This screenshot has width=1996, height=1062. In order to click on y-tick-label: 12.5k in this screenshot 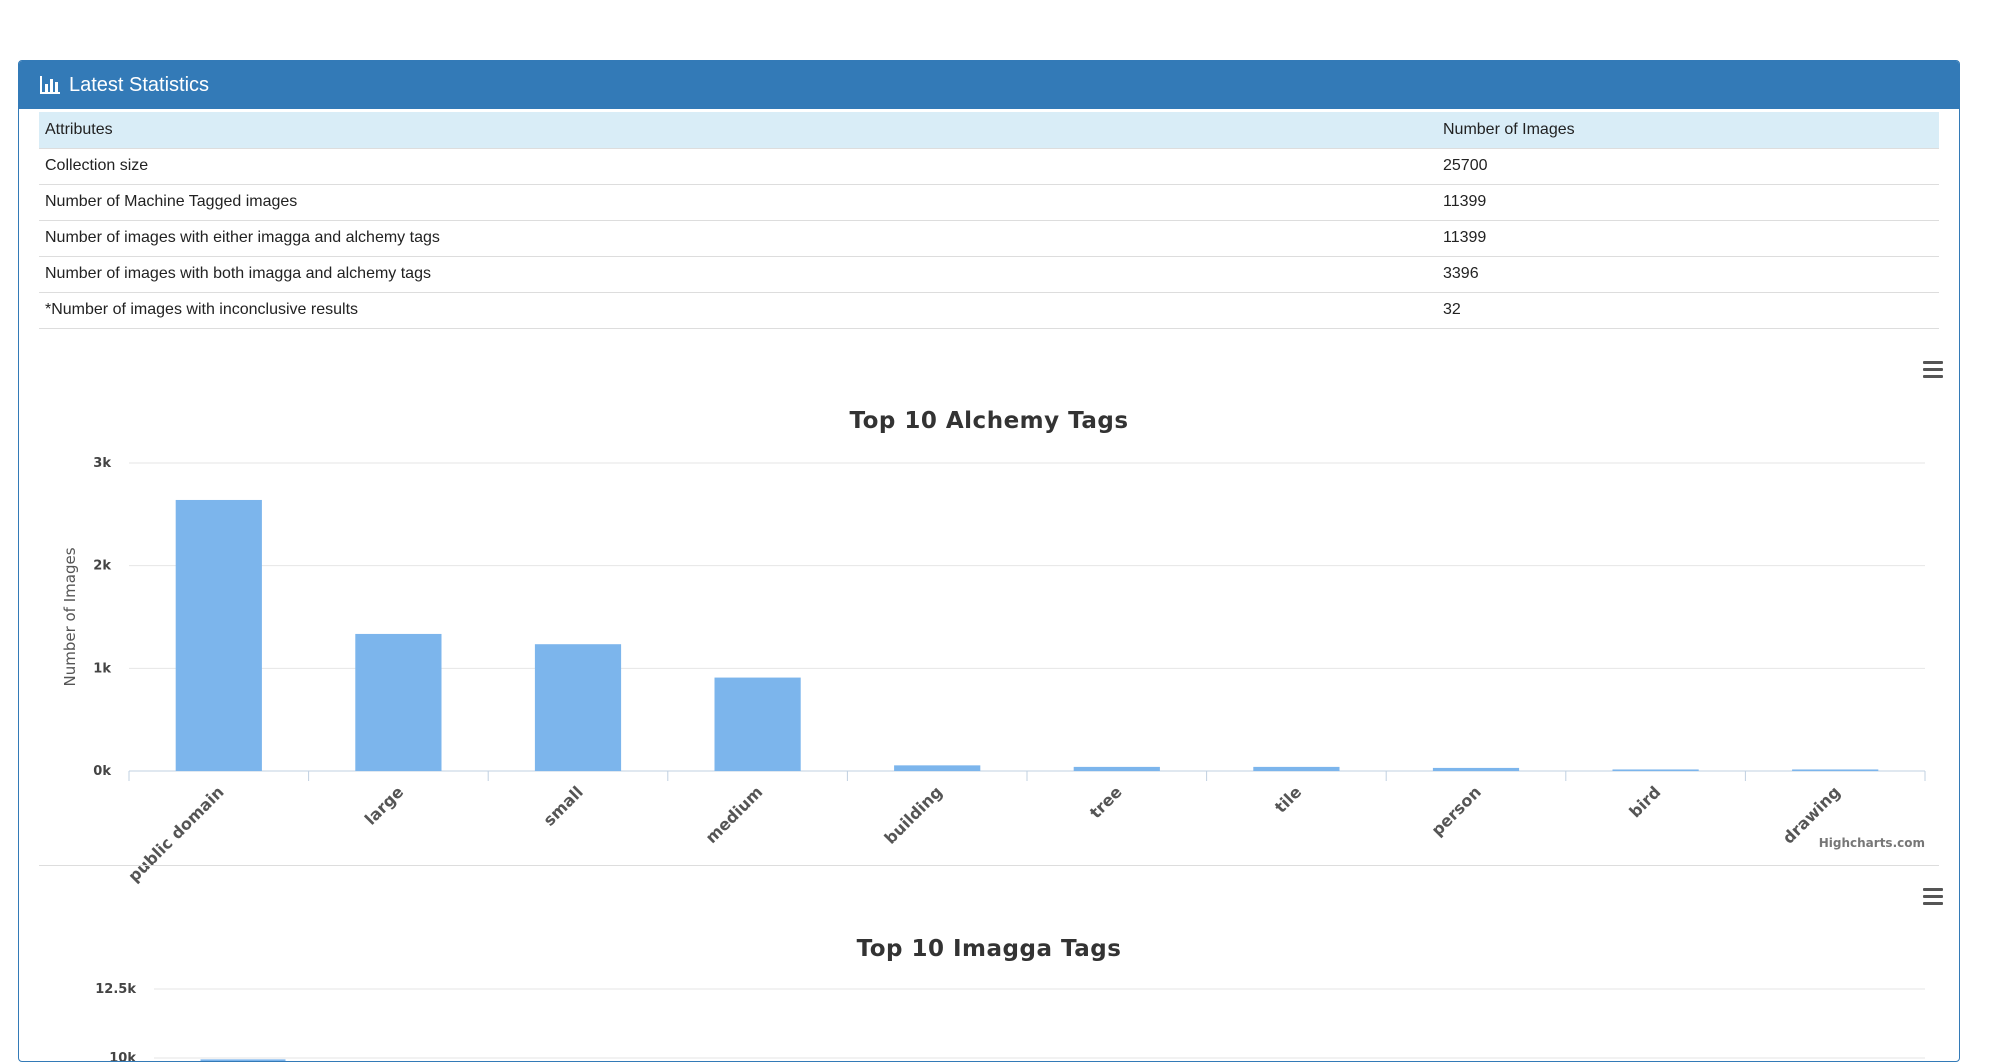, I will do `click(115, 989)`.